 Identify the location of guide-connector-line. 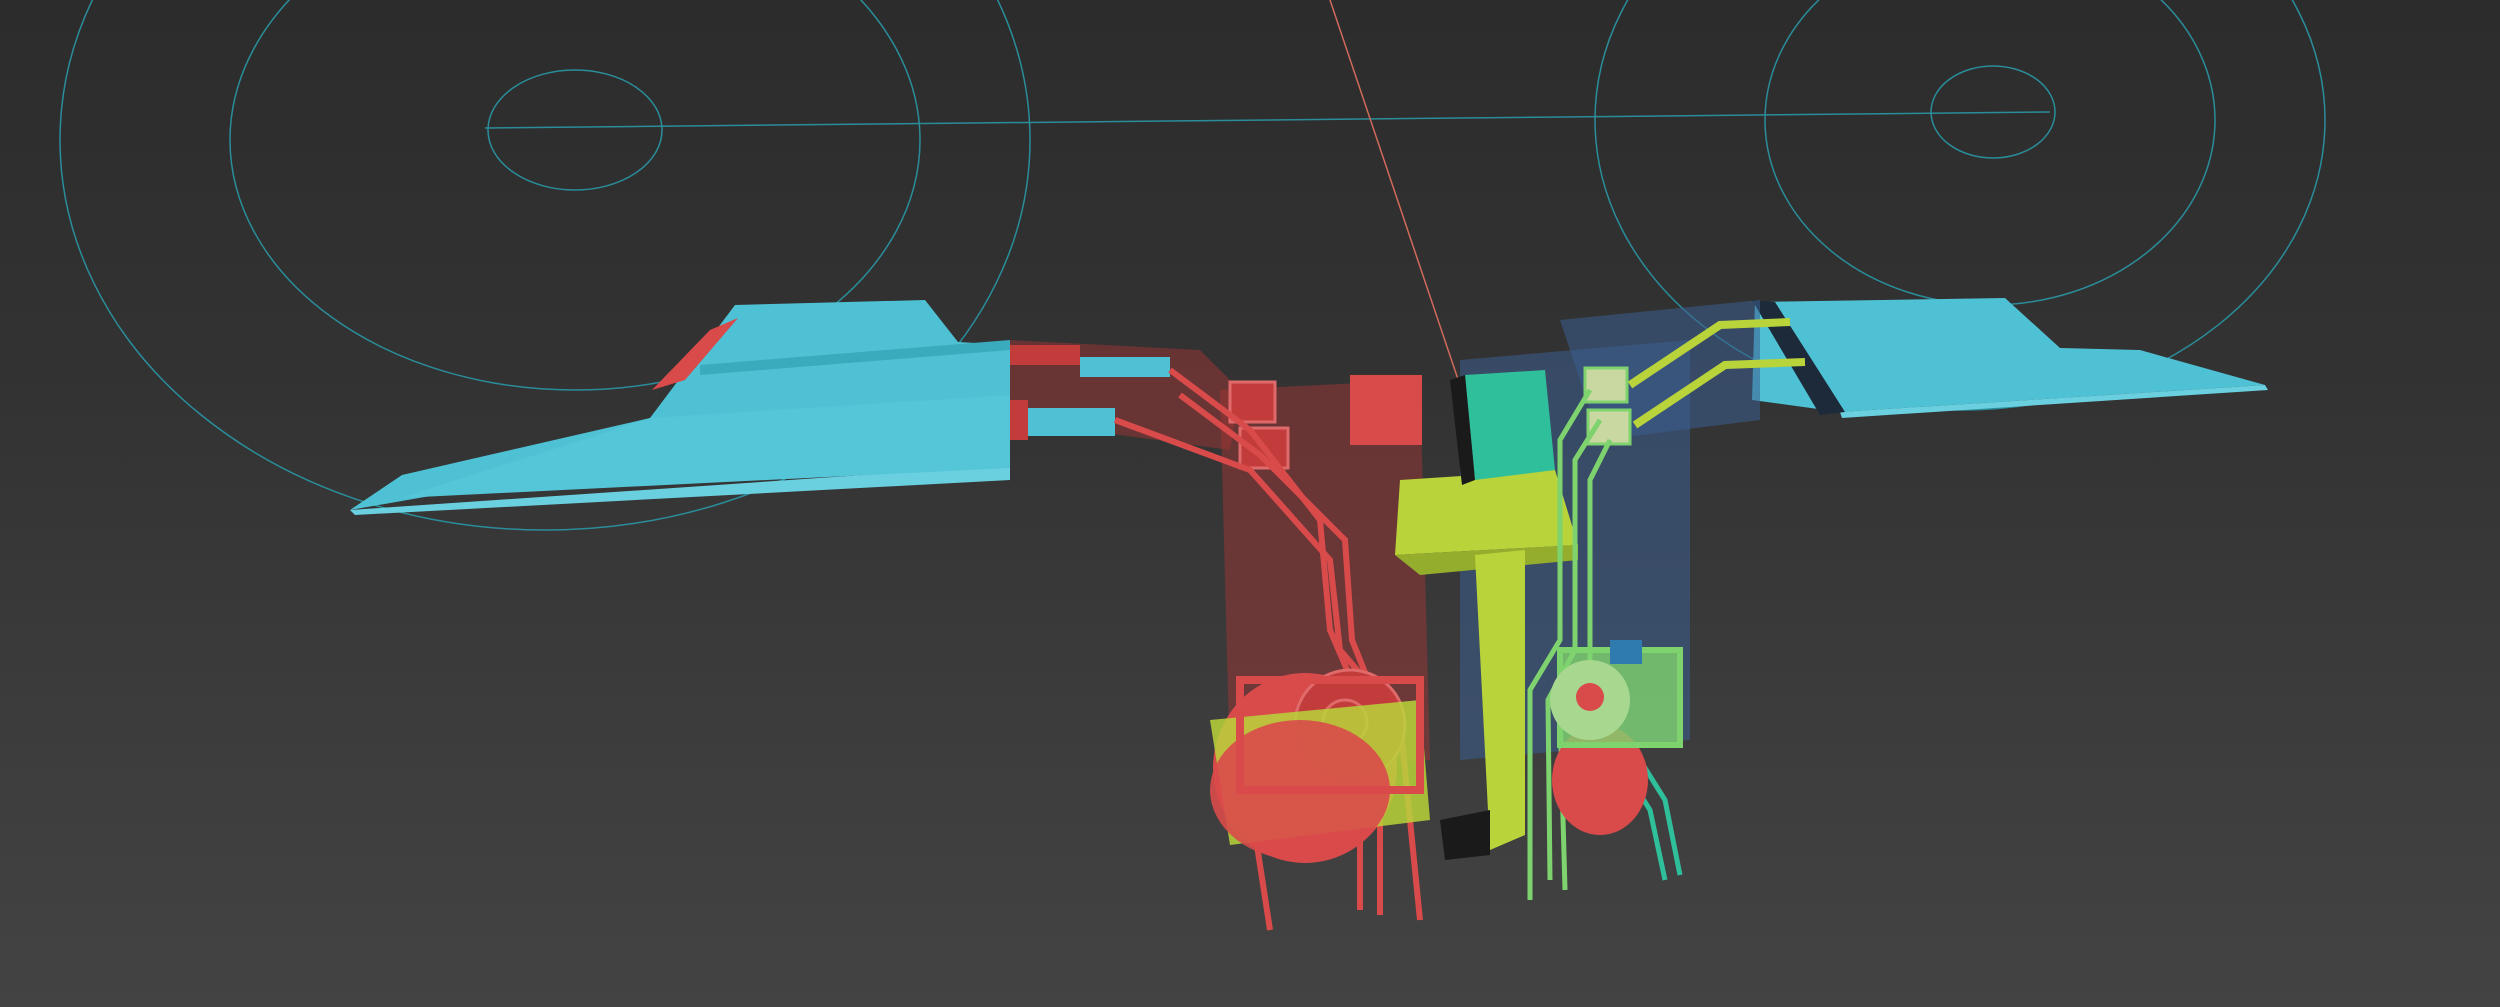
(1267, 120).